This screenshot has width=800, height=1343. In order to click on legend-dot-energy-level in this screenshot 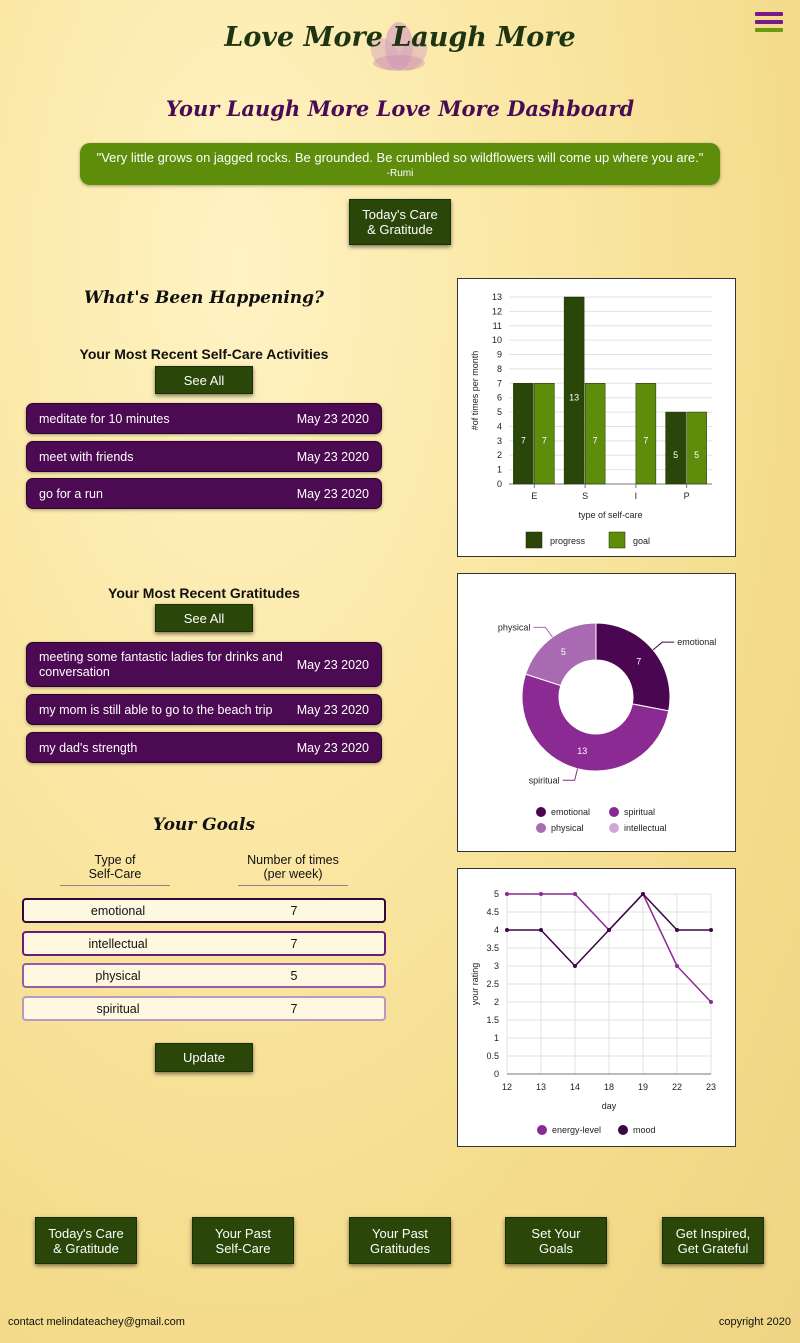, I will do `click(542, 1130)`.